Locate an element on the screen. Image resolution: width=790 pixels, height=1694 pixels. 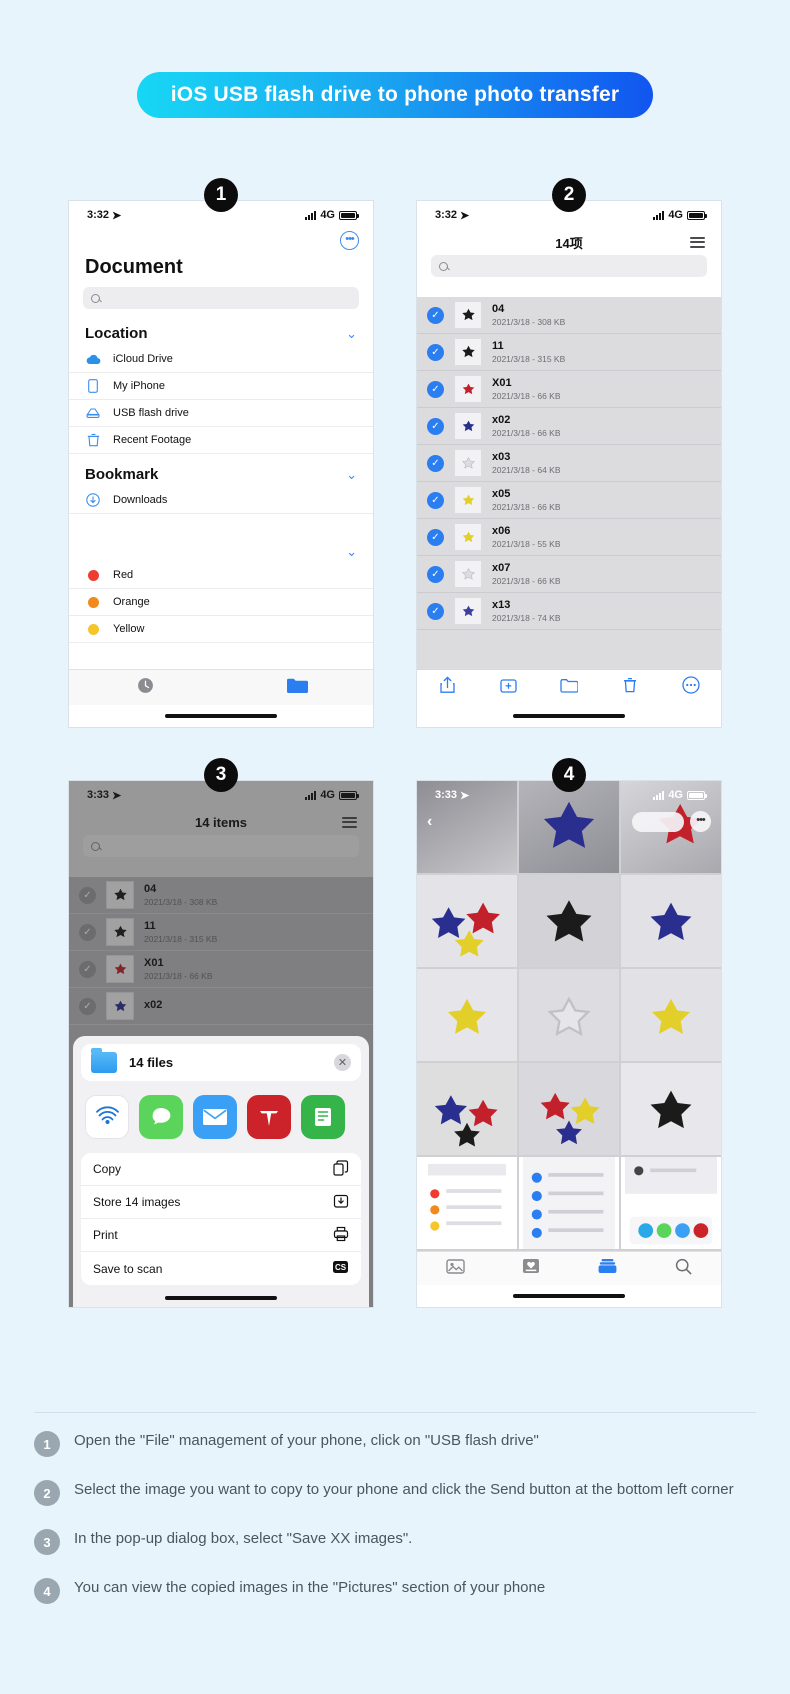
sidebar-item-label: Red is located at coordinates (123, 575).